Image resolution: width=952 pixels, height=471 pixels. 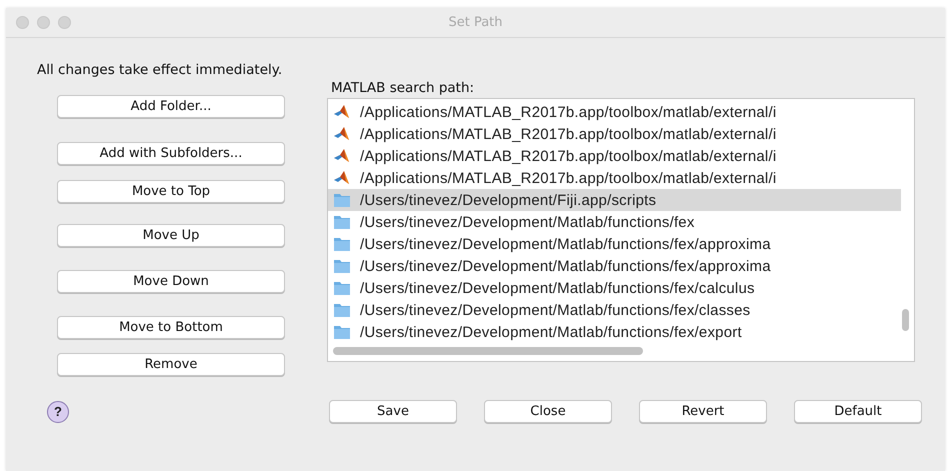 I want to click on path-row: /Users/tinevez/Development/Matlab/functions/fex, so click(x=614, y=222).